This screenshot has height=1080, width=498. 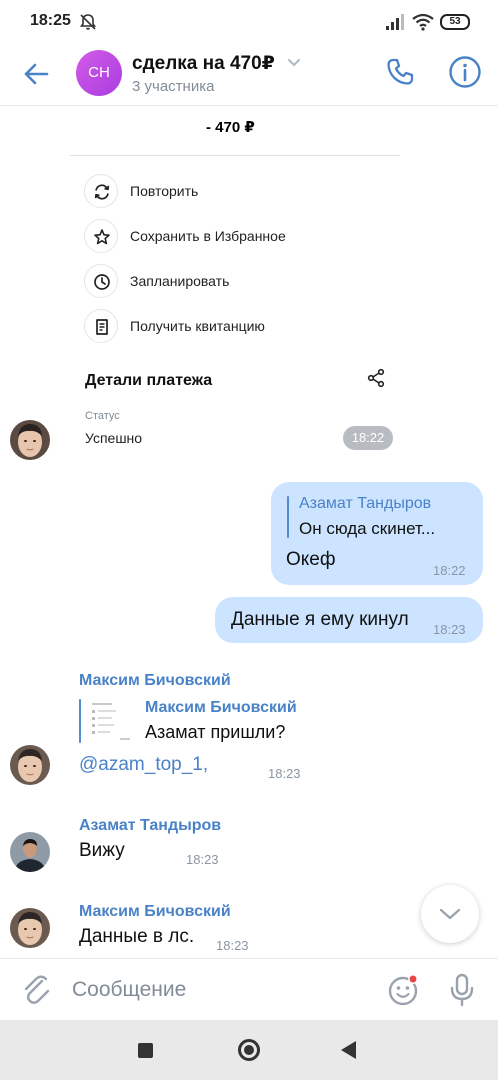 What do you see at coordinates (455, 22) in the screenshot?
I see `battery-icon: 53` at bounding box center [455, 22].